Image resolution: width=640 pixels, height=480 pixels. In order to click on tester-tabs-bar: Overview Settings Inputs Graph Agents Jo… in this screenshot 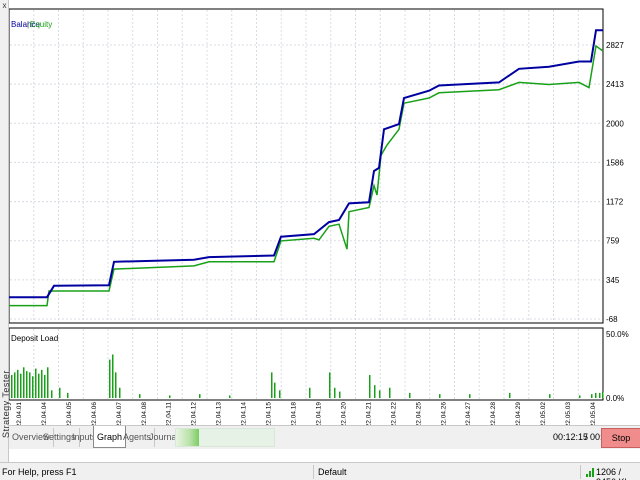, I will do `click(324, 437)`.